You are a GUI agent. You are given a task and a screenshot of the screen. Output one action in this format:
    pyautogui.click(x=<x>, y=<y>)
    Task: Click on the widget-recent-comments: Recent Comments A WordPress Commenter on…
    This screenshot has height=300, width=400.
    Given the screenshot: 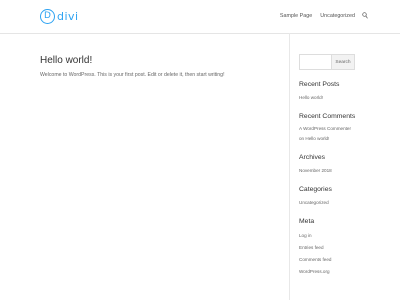 What is the action you would take?
    pyautogui.click(x=334, y=127)
    